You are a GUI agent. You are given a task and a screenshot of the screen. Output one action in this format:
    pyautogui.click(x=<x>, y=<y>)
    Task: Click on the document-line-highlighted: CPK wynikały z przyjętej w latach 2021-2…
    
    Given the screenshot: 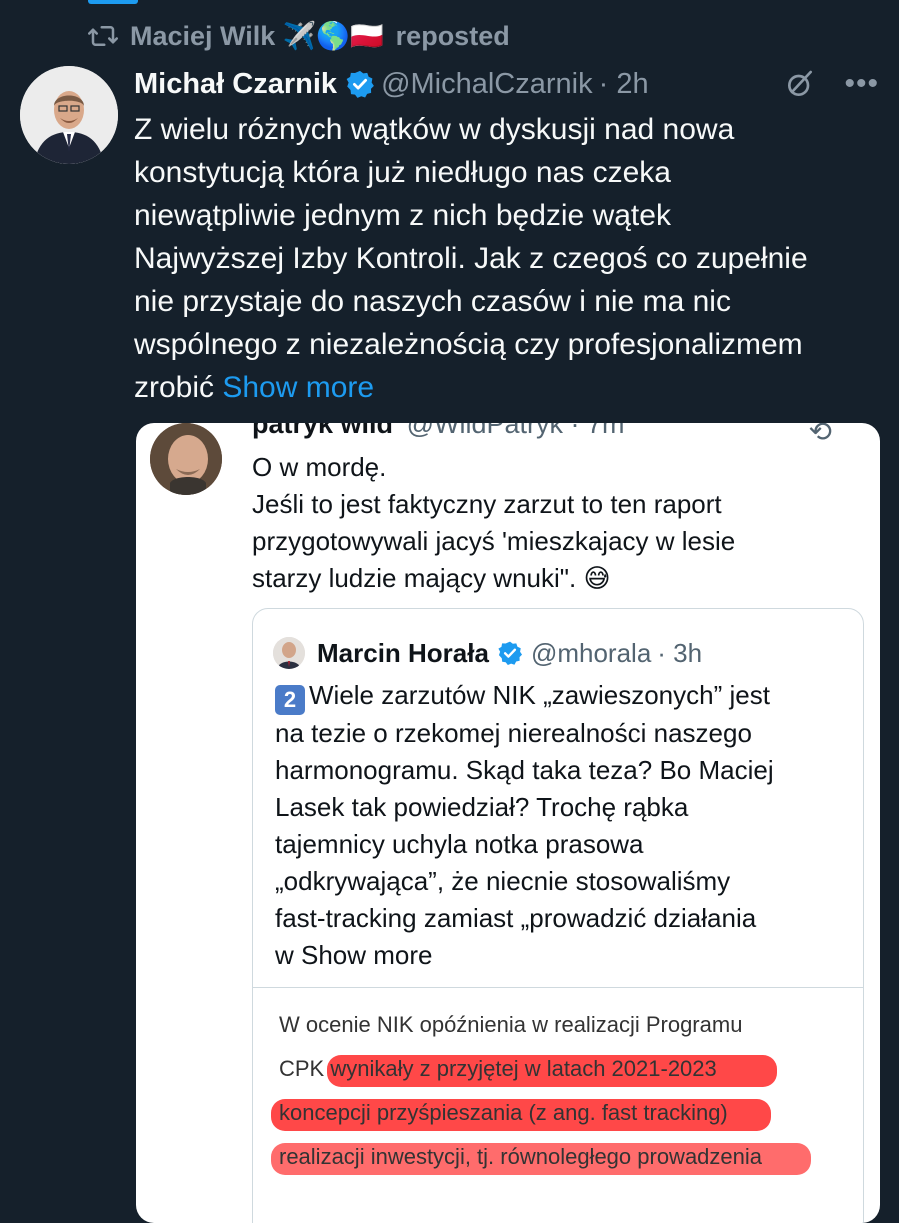 What is the action you would take?
    pyautogui.click(x=559, y=1069)
    